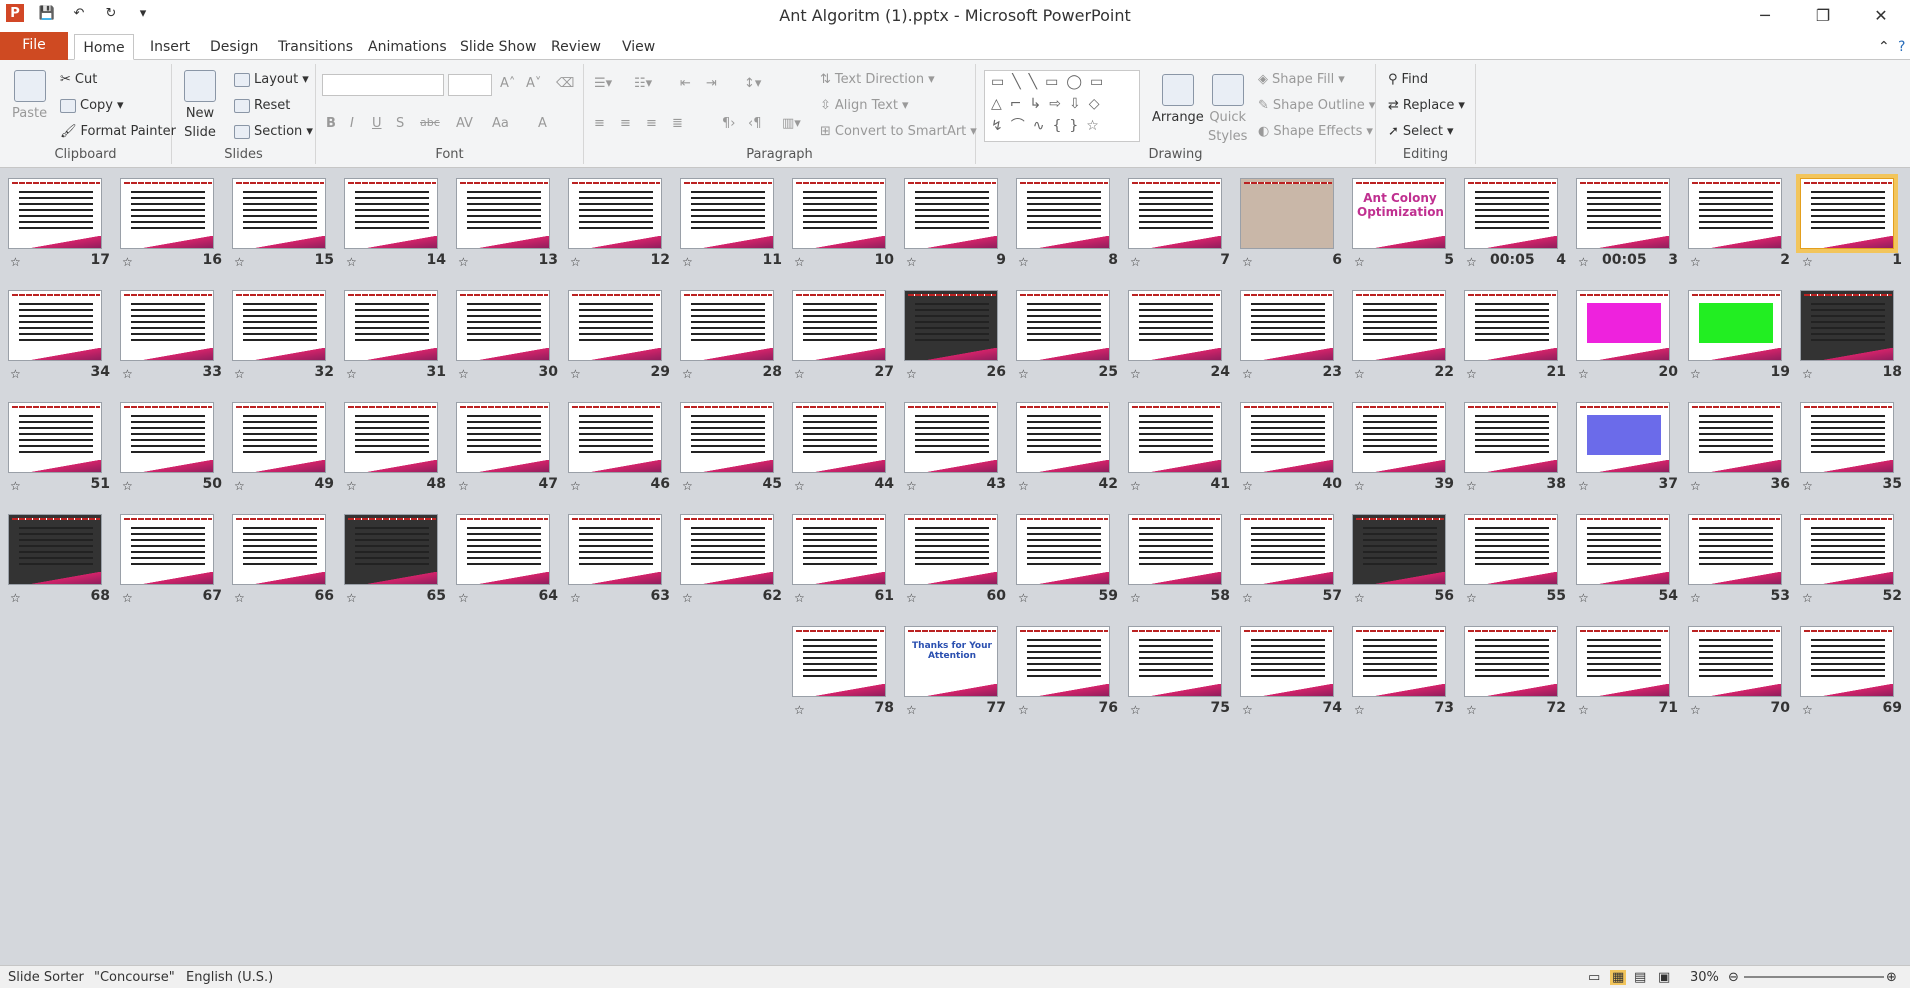 The image size is (1910, 988). I want to click on slide-thumbnail-37: ☆ 37, so click(1632, 458).